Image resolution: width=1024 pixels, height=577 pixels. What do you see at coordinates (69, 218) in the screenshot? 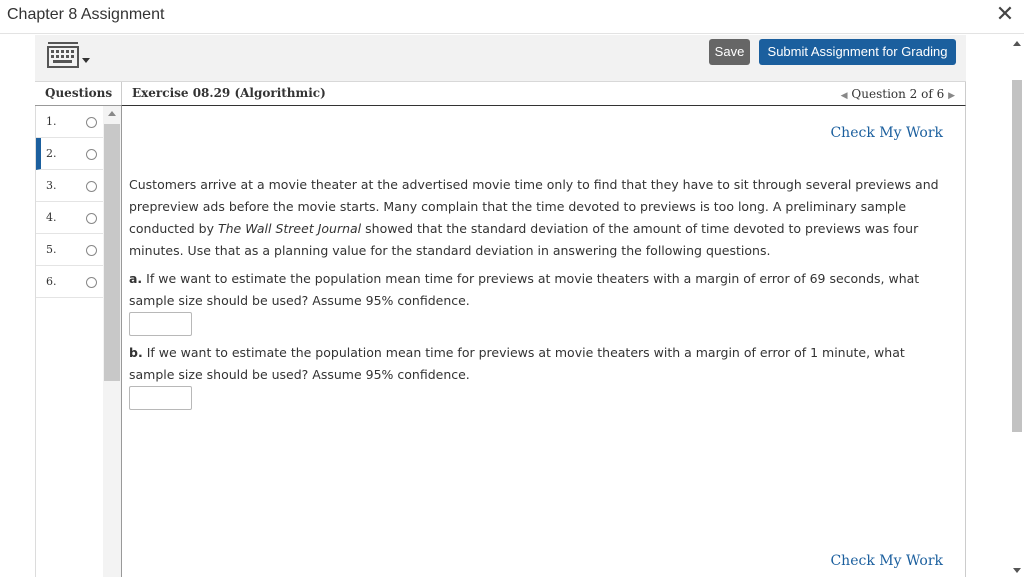
I see `question-item-4: 4.` at bounding box center [69, 218].